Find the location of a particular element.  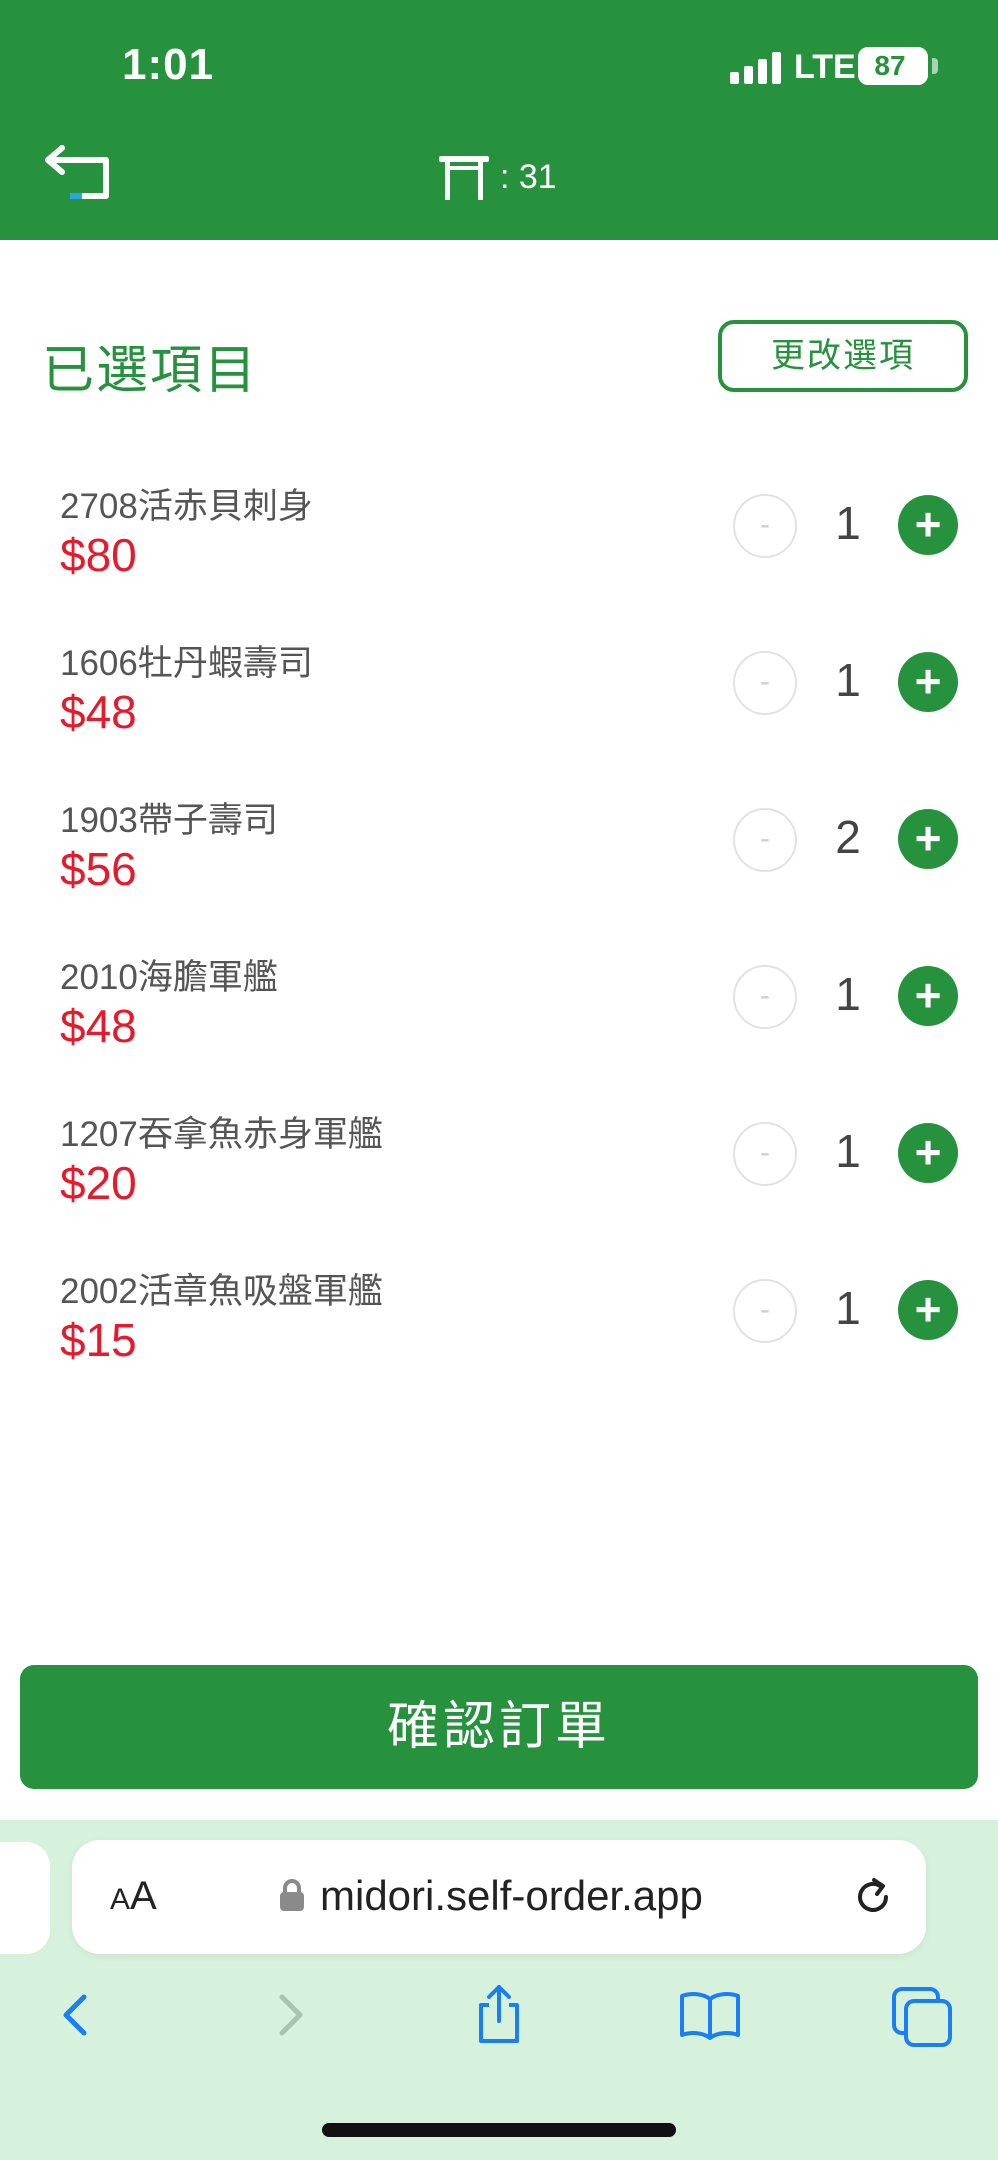

item-price: $20 is located at coordinates (98, 1183).